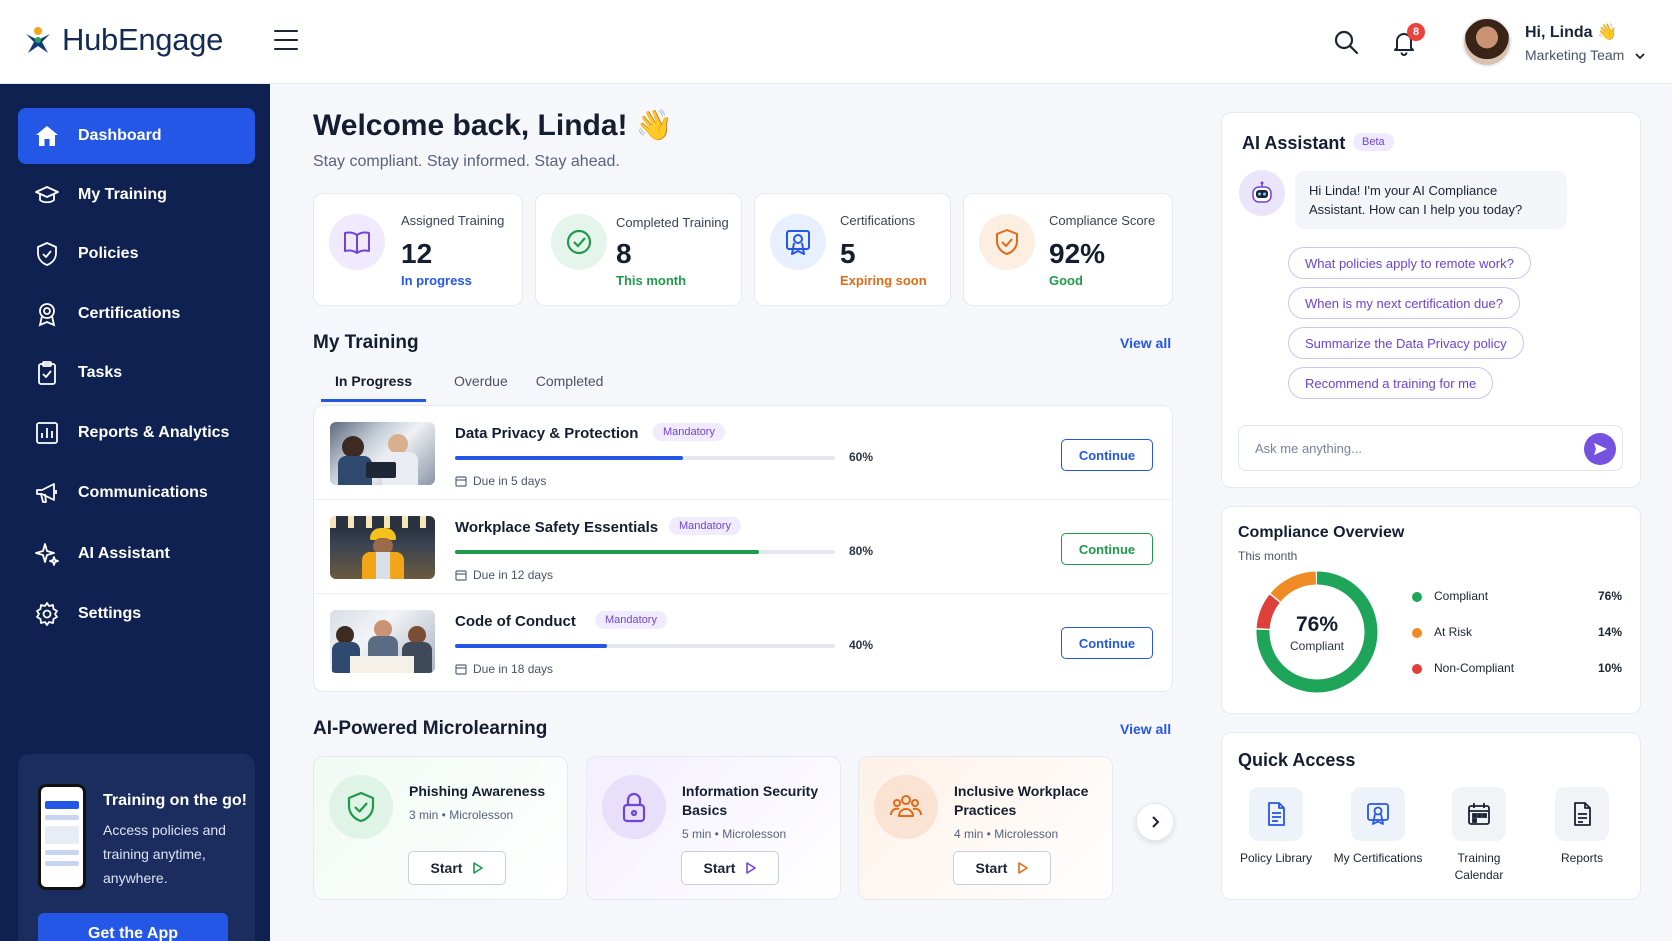 The height and width of the screenshot is (941, 1672). What do you see at coordinates (861, 457) in the screenshot?
I see `progress-percent: 60%` at bounding box center [861, 457].